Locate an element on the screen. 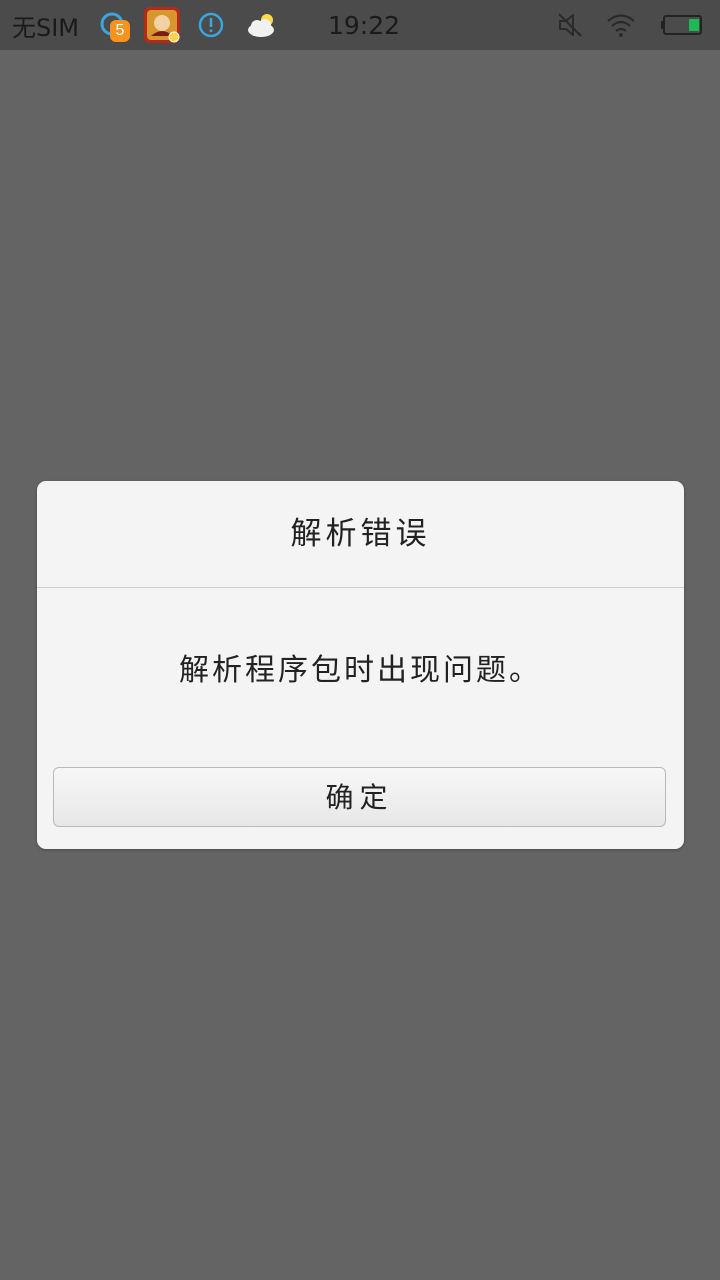  carrier-label: 无SIM is located at coordinates (46, 27).